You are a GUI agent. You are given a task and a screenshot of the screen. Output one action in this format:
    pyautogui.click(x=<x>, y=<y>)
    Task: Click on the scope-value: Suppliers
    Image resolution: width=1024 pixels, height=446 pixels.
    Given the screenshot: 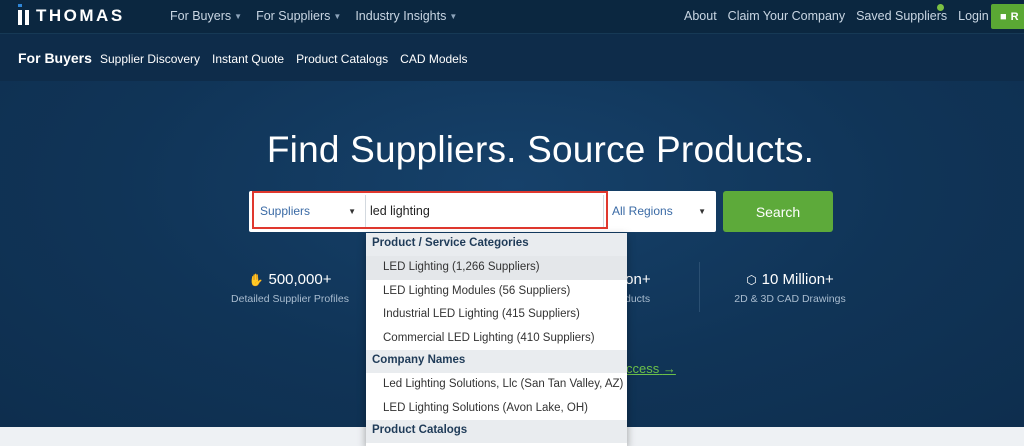 What is the action you would take?
    pyautogui.click(x=285, y=211)
    